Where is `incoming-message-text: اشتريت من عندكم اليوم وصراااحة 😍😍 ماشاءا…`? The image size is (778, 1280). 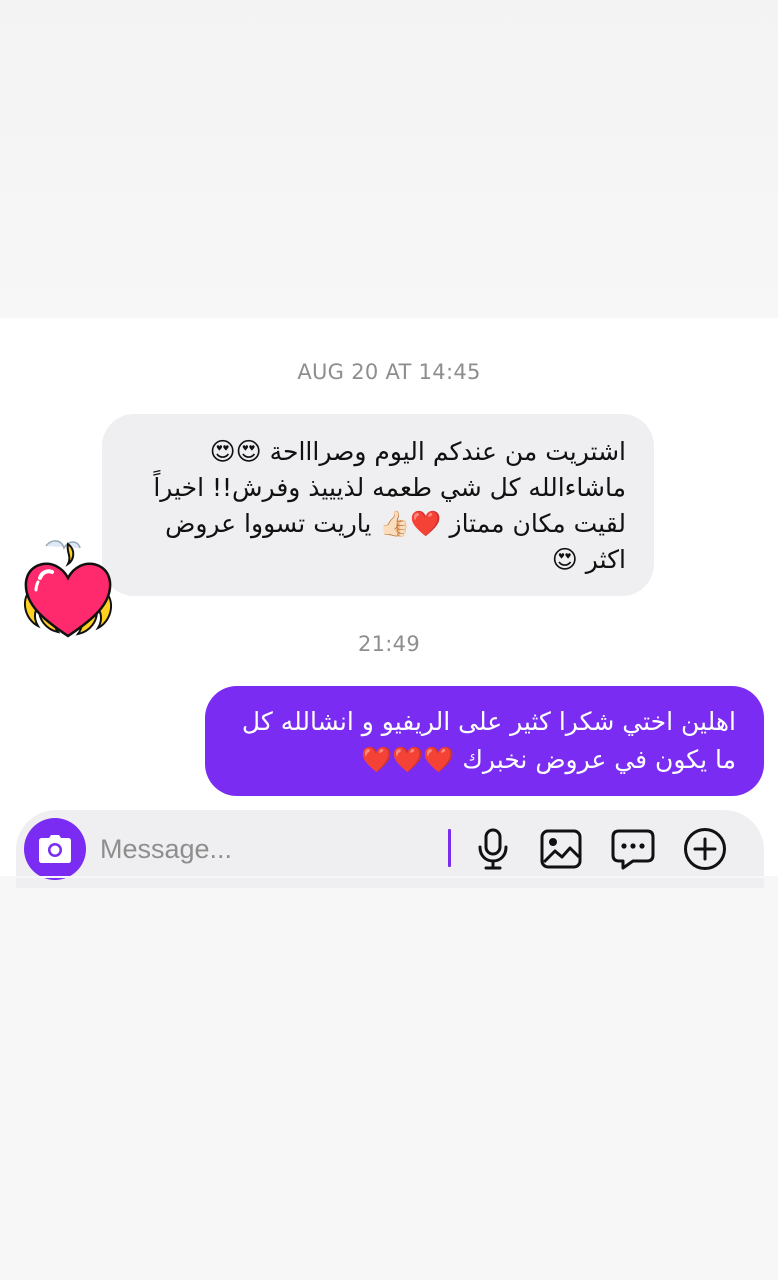
incoming-message-text: اشتريت من عندكم اليوم وصراااحة 😍😍 ماشاءا… is located at coordinates (389, 505).